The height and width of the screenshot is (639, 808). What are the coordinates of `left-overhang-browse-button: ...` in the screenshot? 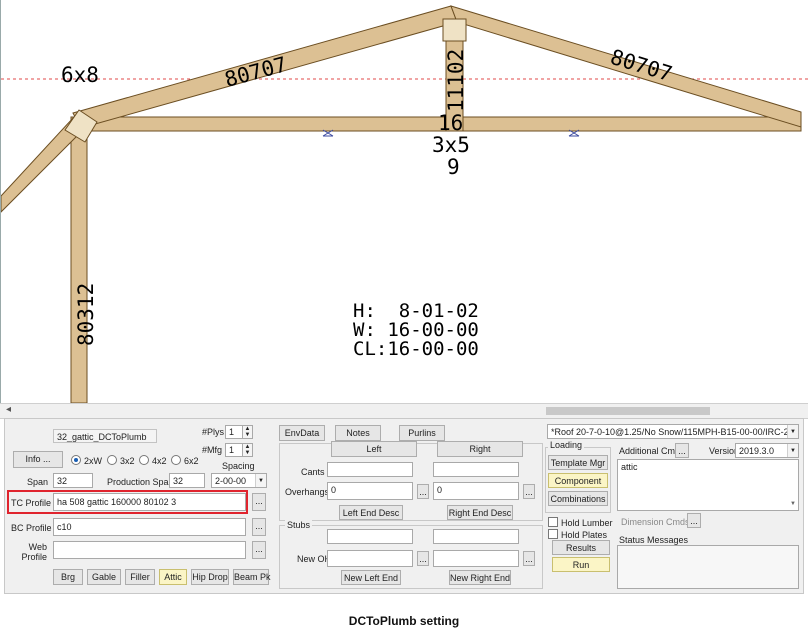 It's located at (423, 491).